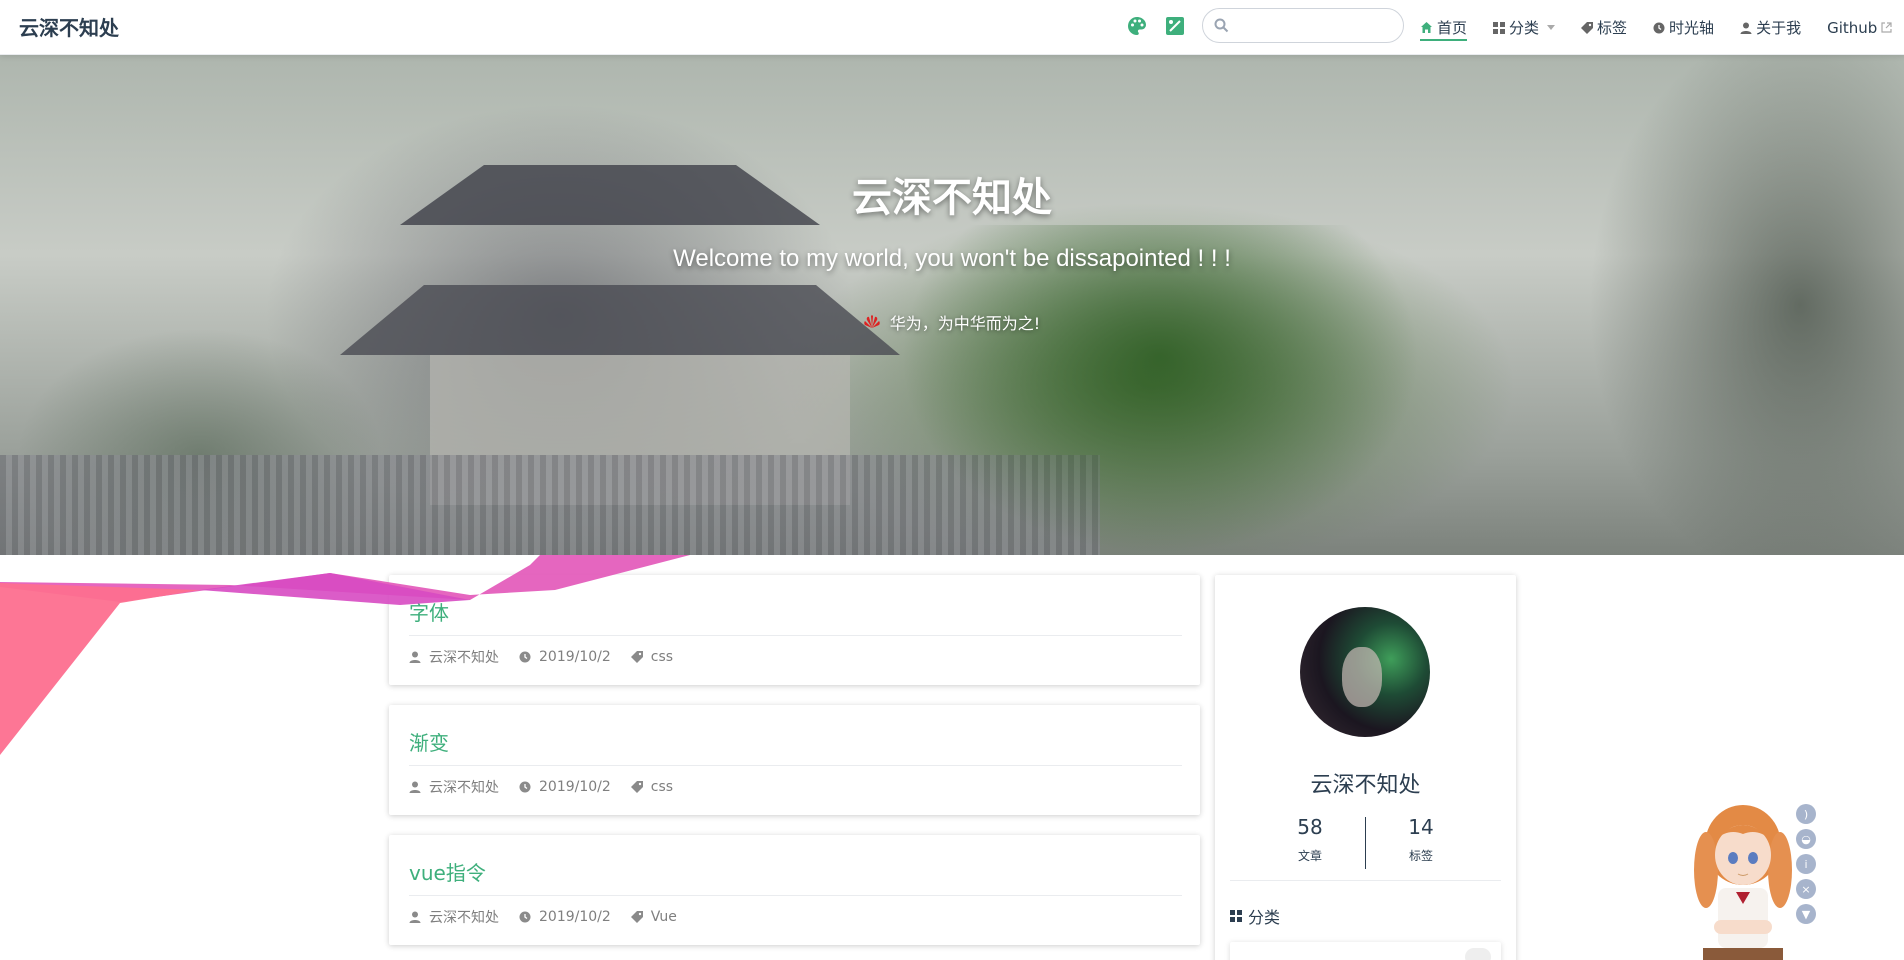 The width and height of the screenshot is (1904, 960). I want to click on nav-item-github: Github, so click(1861, 27).